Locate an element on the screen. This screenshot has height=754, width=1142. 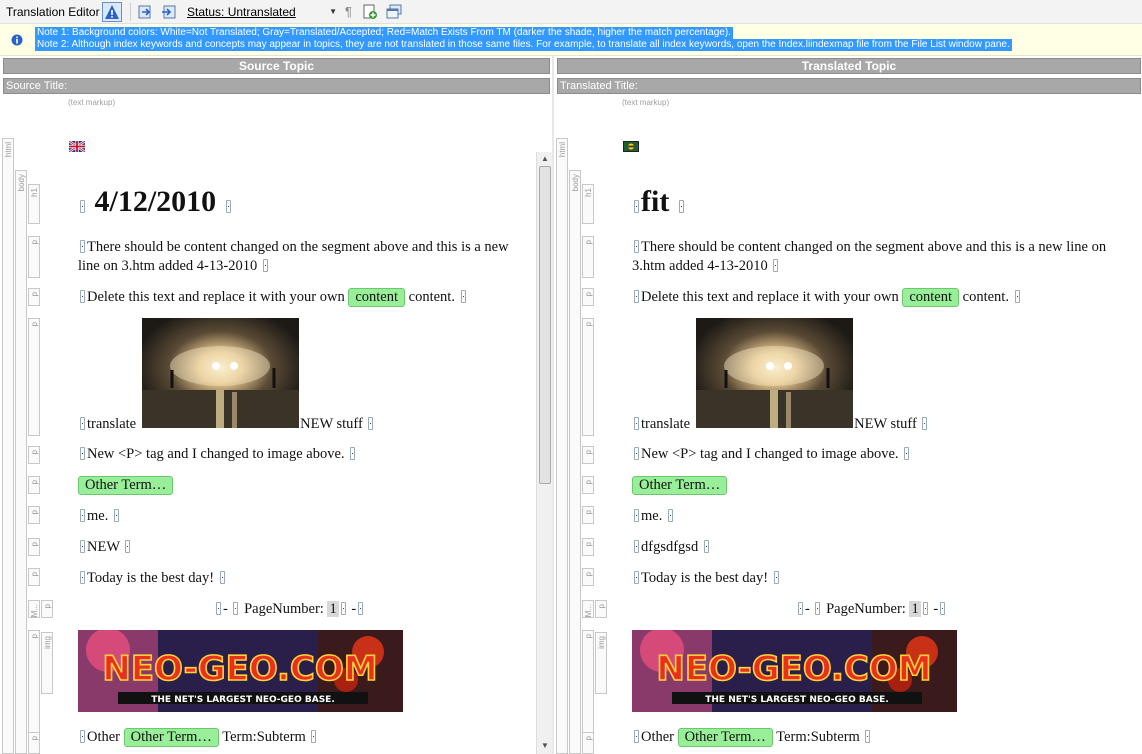
car-photo-image is located at coordinates (774, 373).